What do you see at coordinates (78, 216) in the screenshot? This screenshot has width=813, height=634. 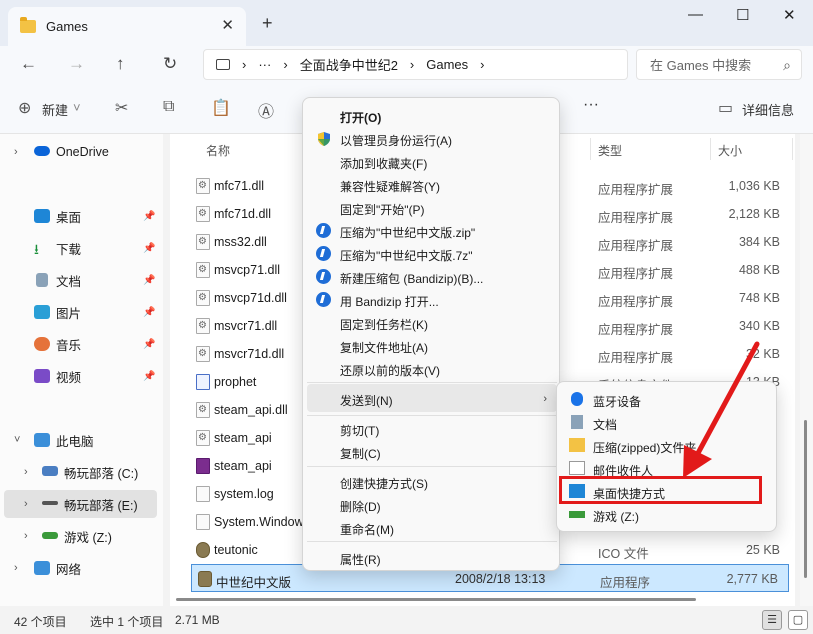 I see `sidebar-item-desktop: 桌面 📌` at bounding box center [78, 216].